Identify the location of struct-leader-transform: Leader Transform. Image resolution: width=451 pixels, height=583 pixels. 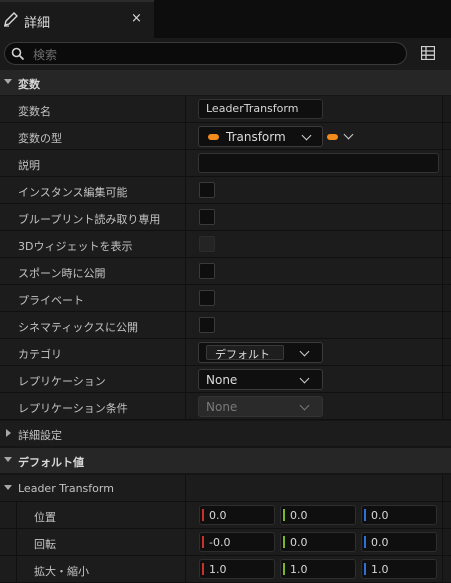
(225, 488).